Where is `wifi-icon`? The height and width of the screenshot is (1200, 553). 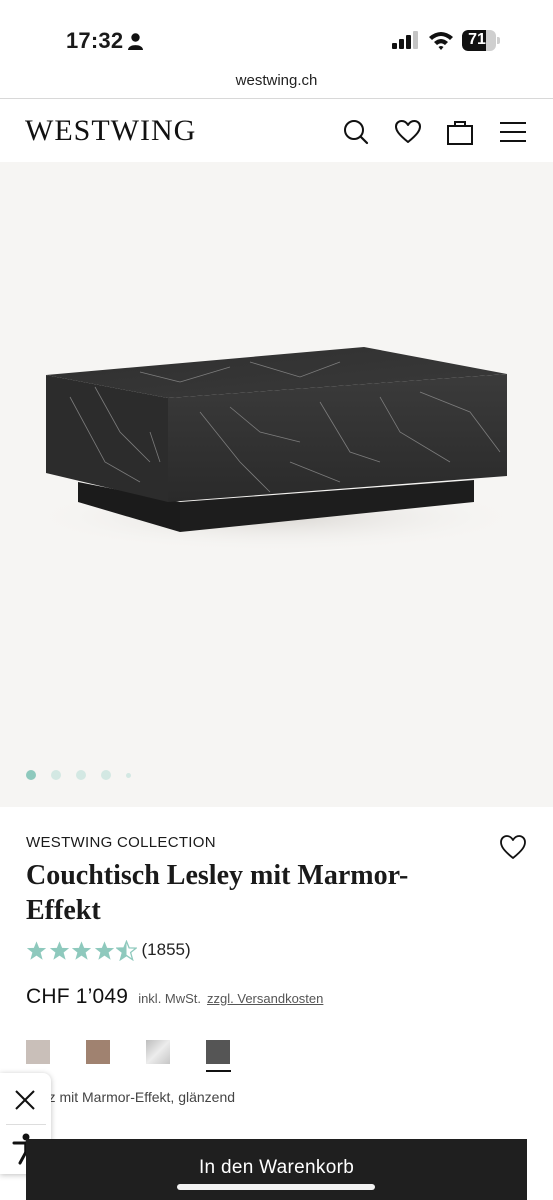
wifi-icon is located at coordinates (441, 41).